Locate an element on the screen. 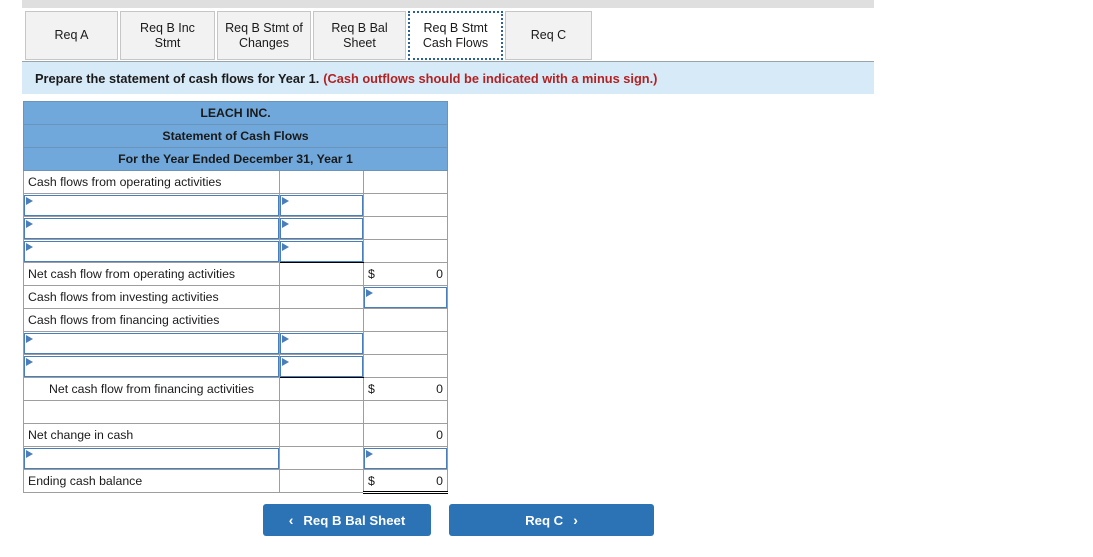 This screenshot has height=557, width=1093. prev-requirement-button: ‹ Req B Bal Sheet is located at coordinates (347, 520).